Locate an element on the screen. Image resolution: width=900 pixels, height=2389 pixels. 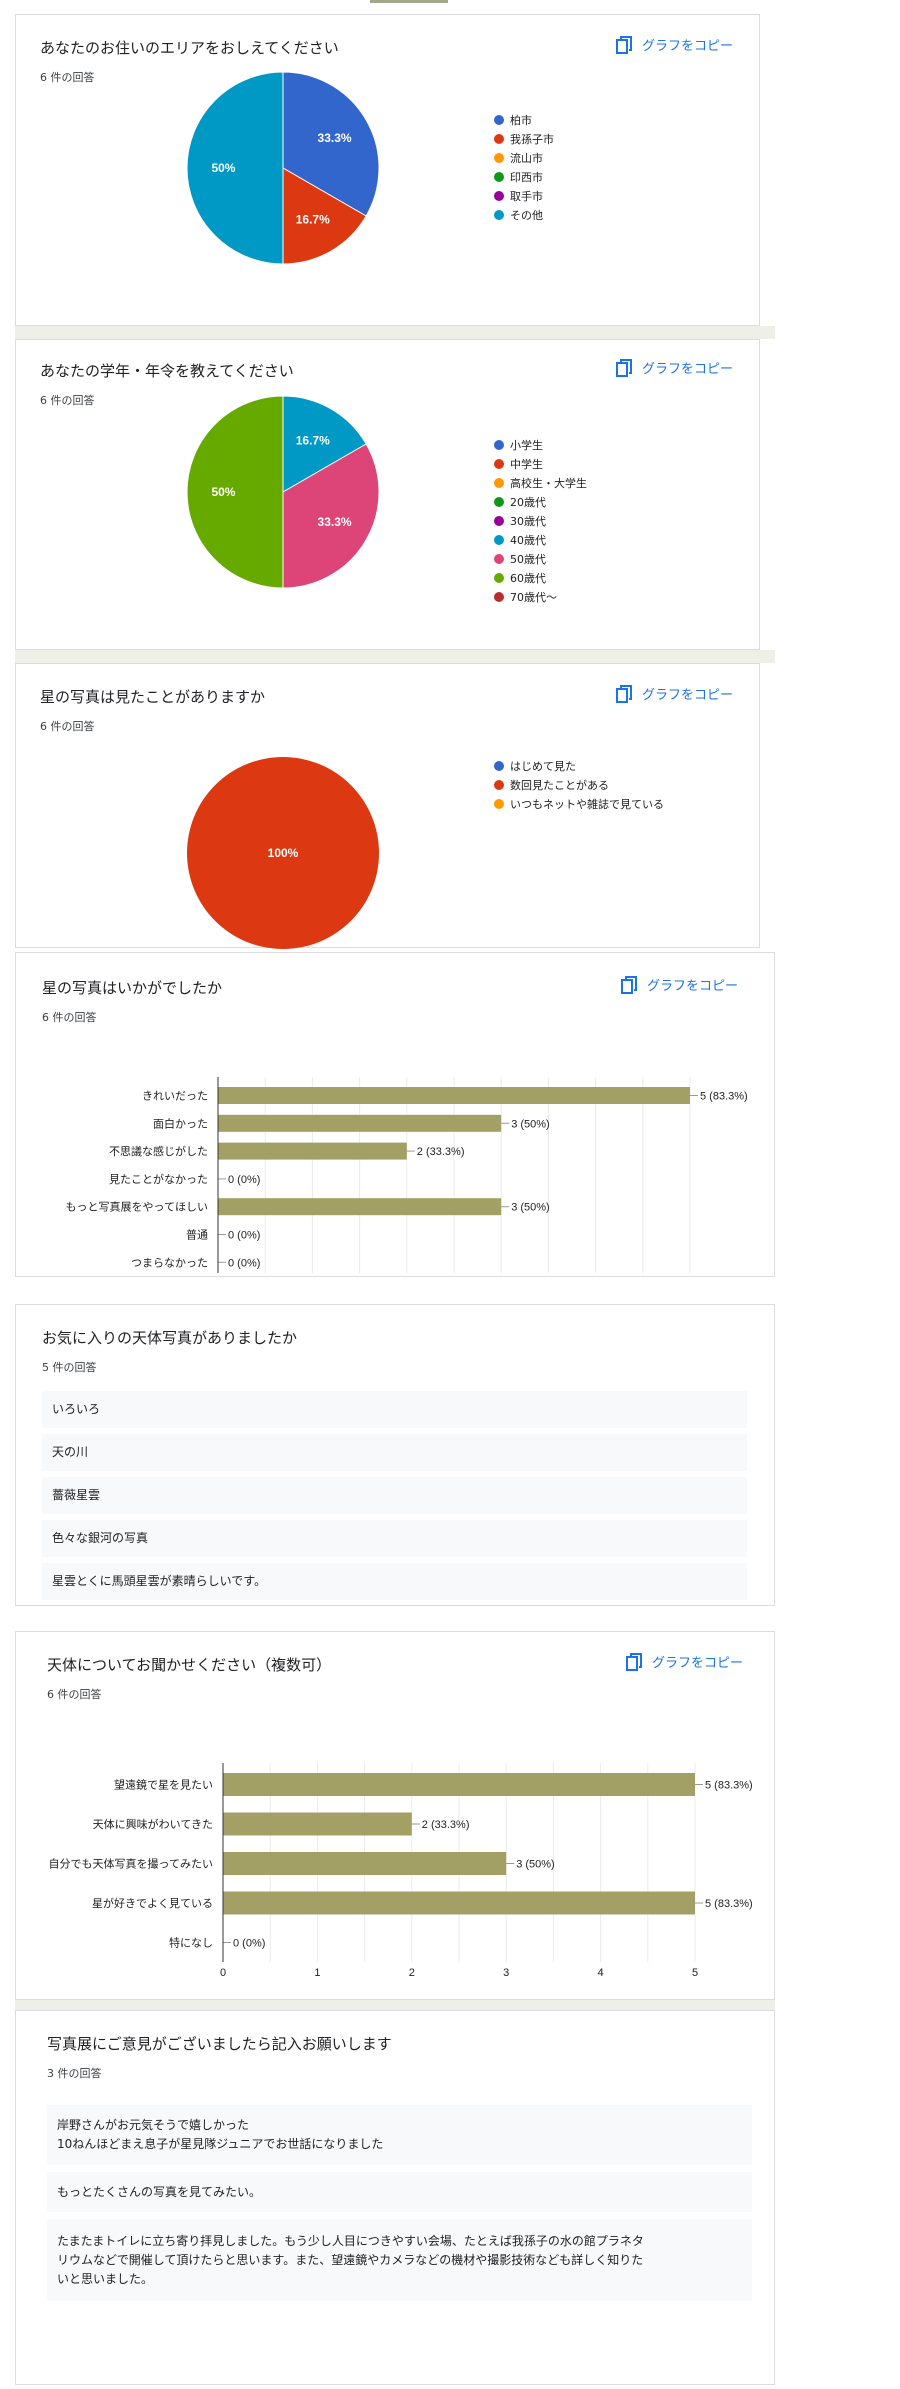
legend-item: 取手市 is located at coordinates (524, 195).